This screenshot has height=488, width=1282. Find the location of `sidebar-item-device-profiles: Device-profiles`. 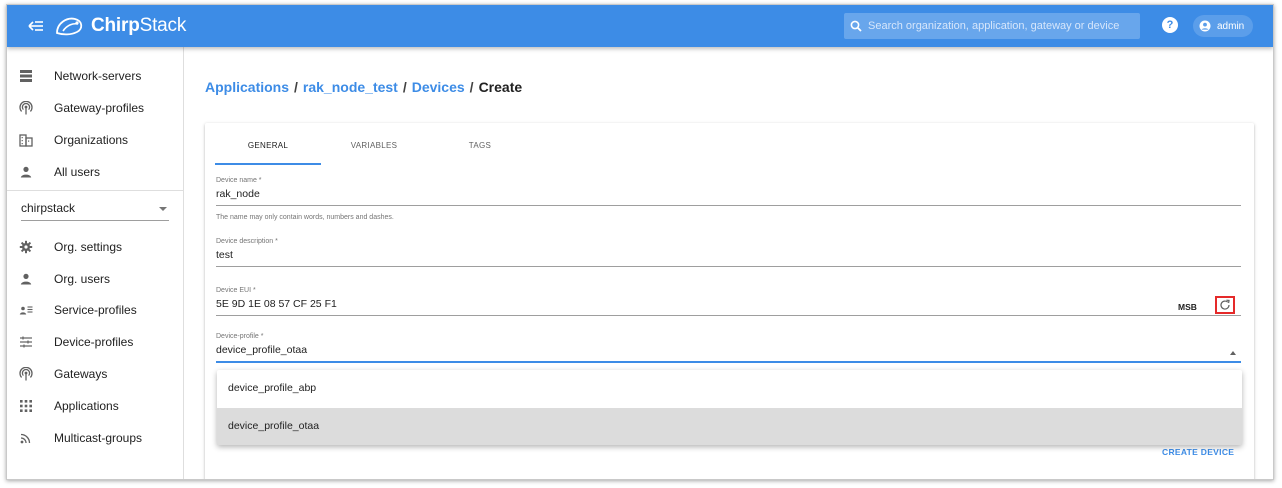

sidebar-item-device-profiles: Device-profiles is located at coordinates (95, 342).